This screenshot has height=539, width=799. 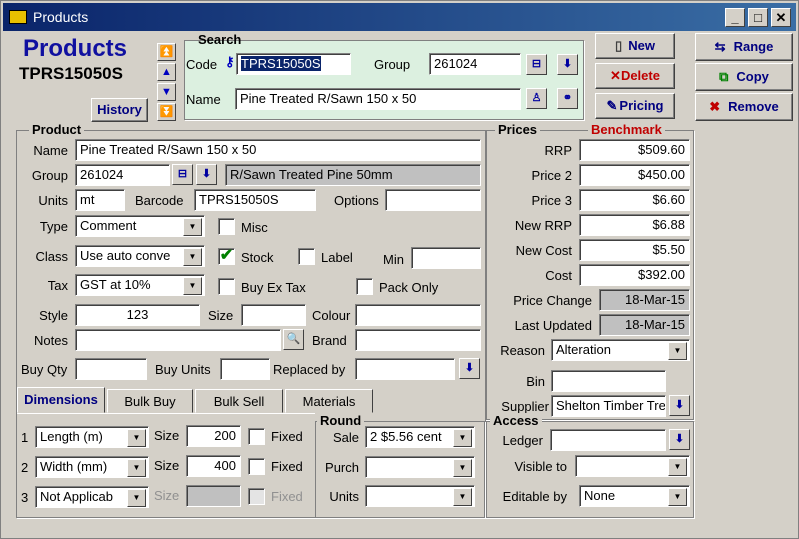 I want to click on dim-3-fixed-label: Fixed, so click(x=287, y=496).